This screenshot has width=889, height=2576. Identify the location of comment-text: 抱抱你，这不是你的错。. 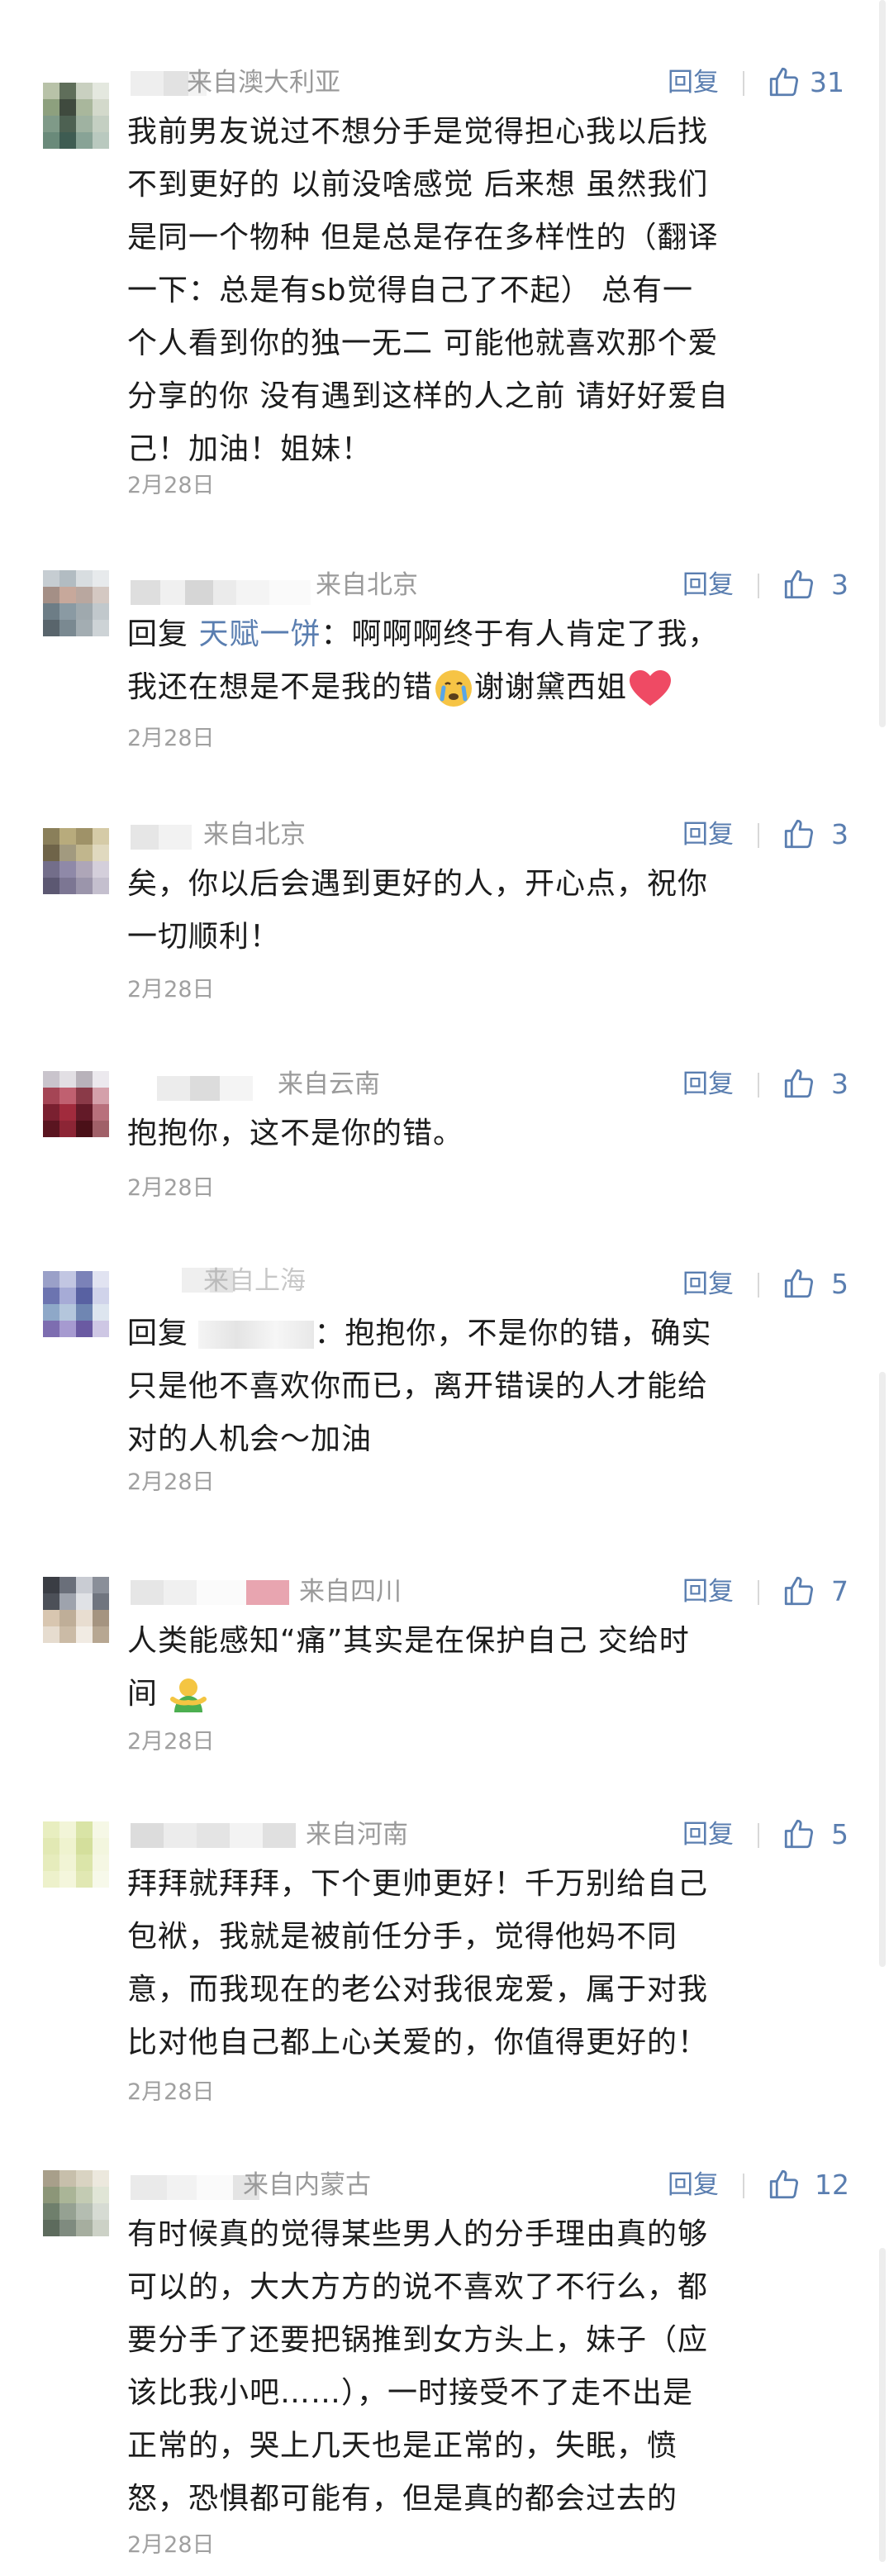
(482, 1133).